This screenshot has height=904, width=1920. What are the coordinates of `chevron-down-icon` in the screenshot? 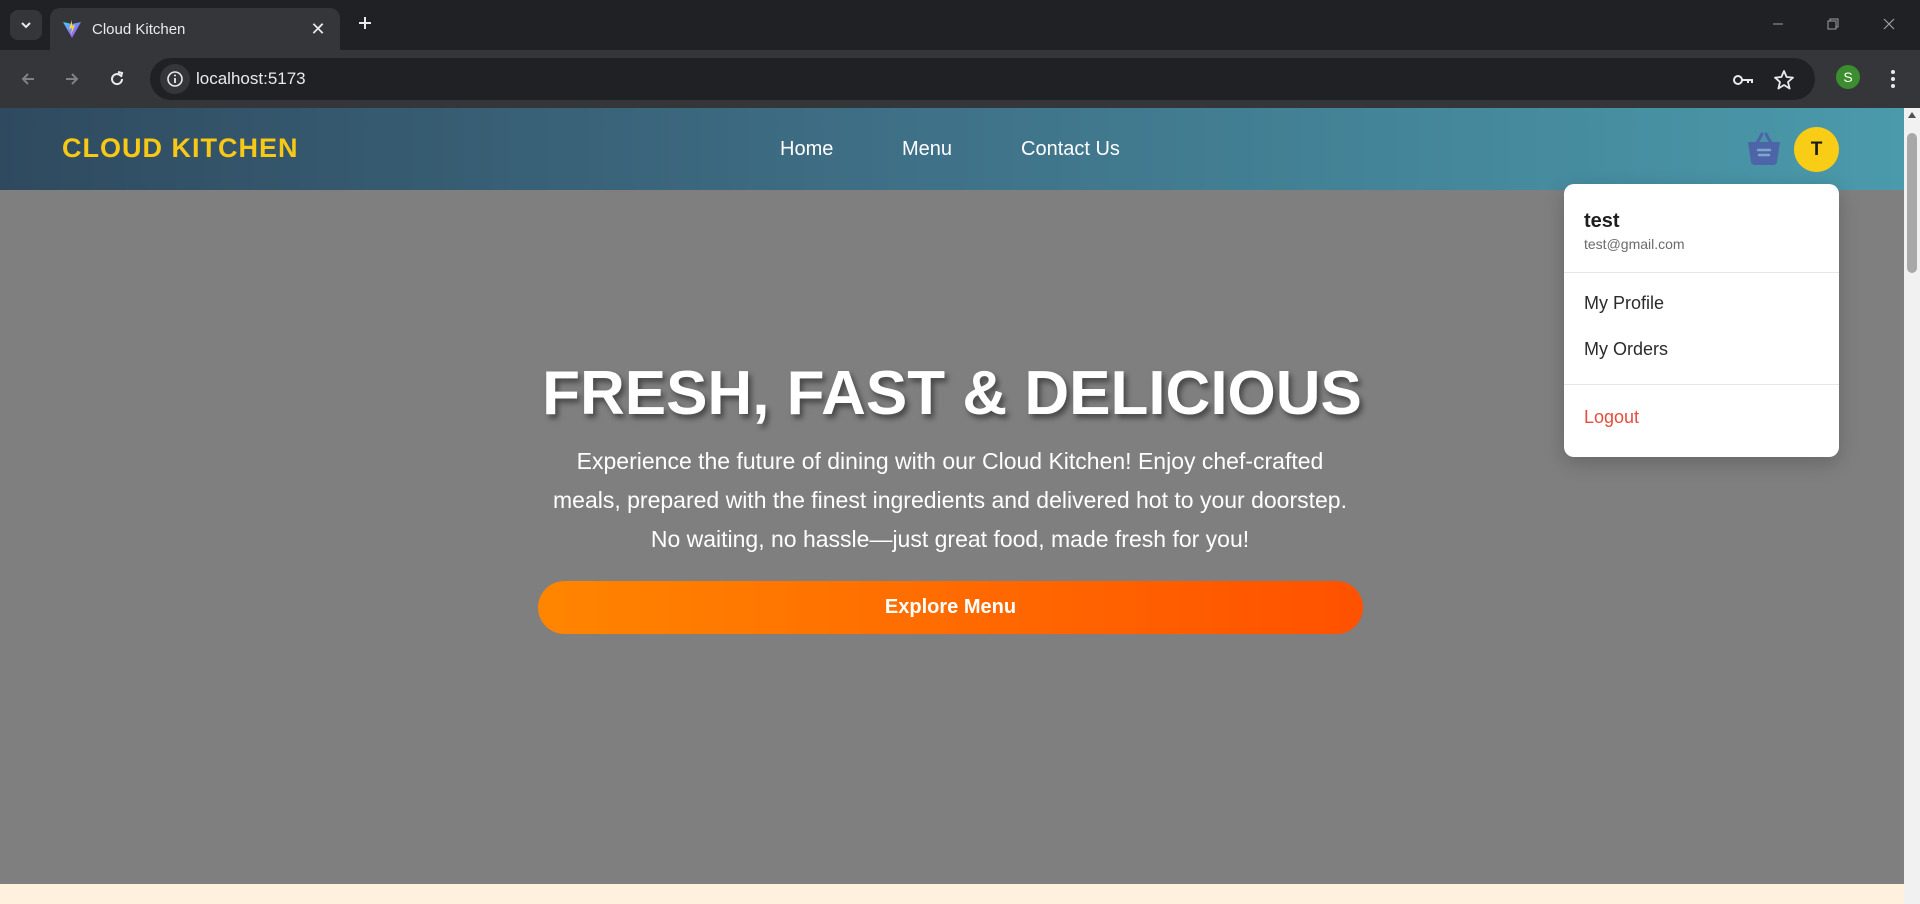 It's located at (26, 25).